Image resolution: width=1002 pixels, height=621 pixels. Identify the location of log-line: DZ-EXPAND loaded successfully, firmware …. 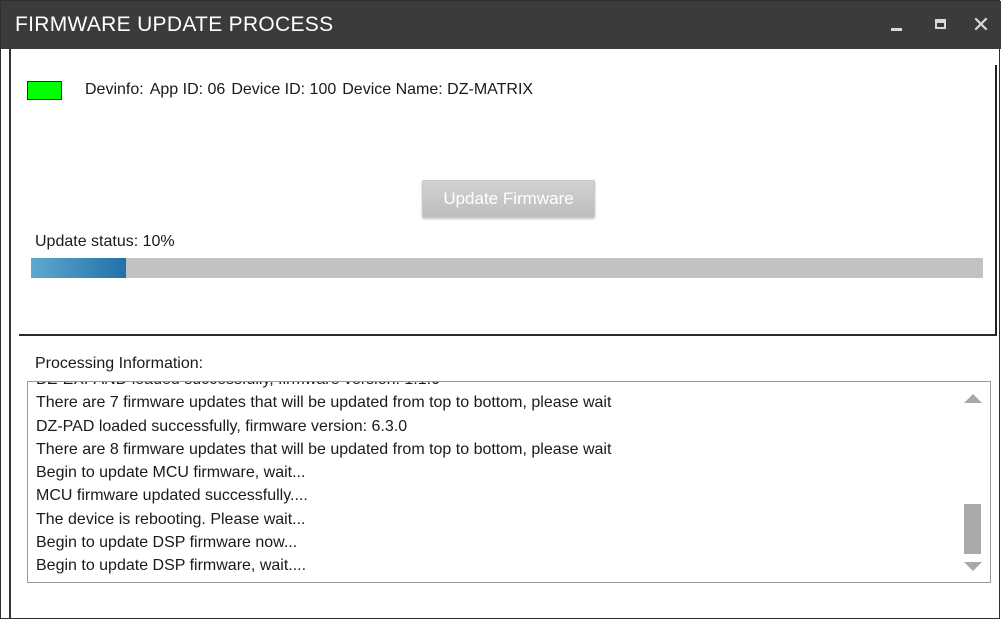
(493, 386).